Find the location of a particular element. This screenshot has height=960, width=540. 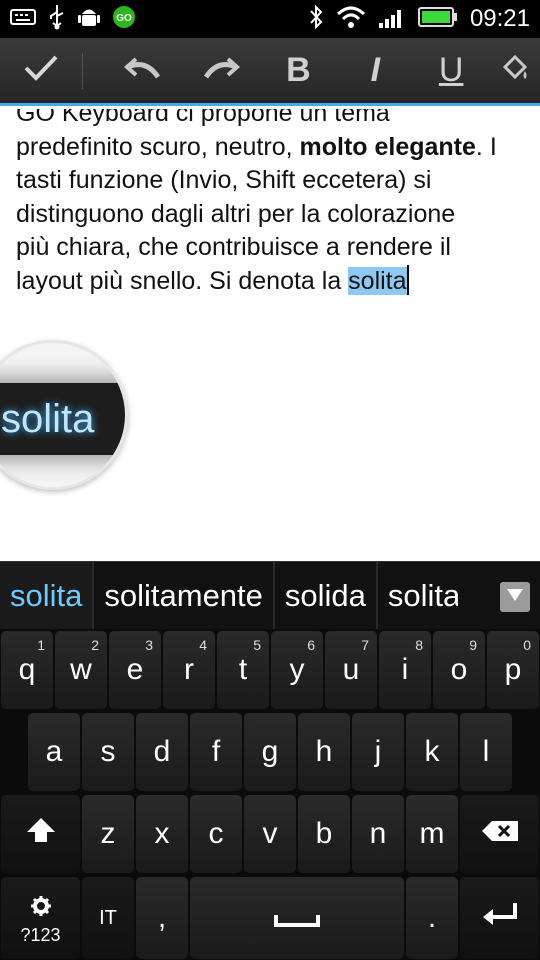

key-o: 9o is located at coordinates (459, 670).